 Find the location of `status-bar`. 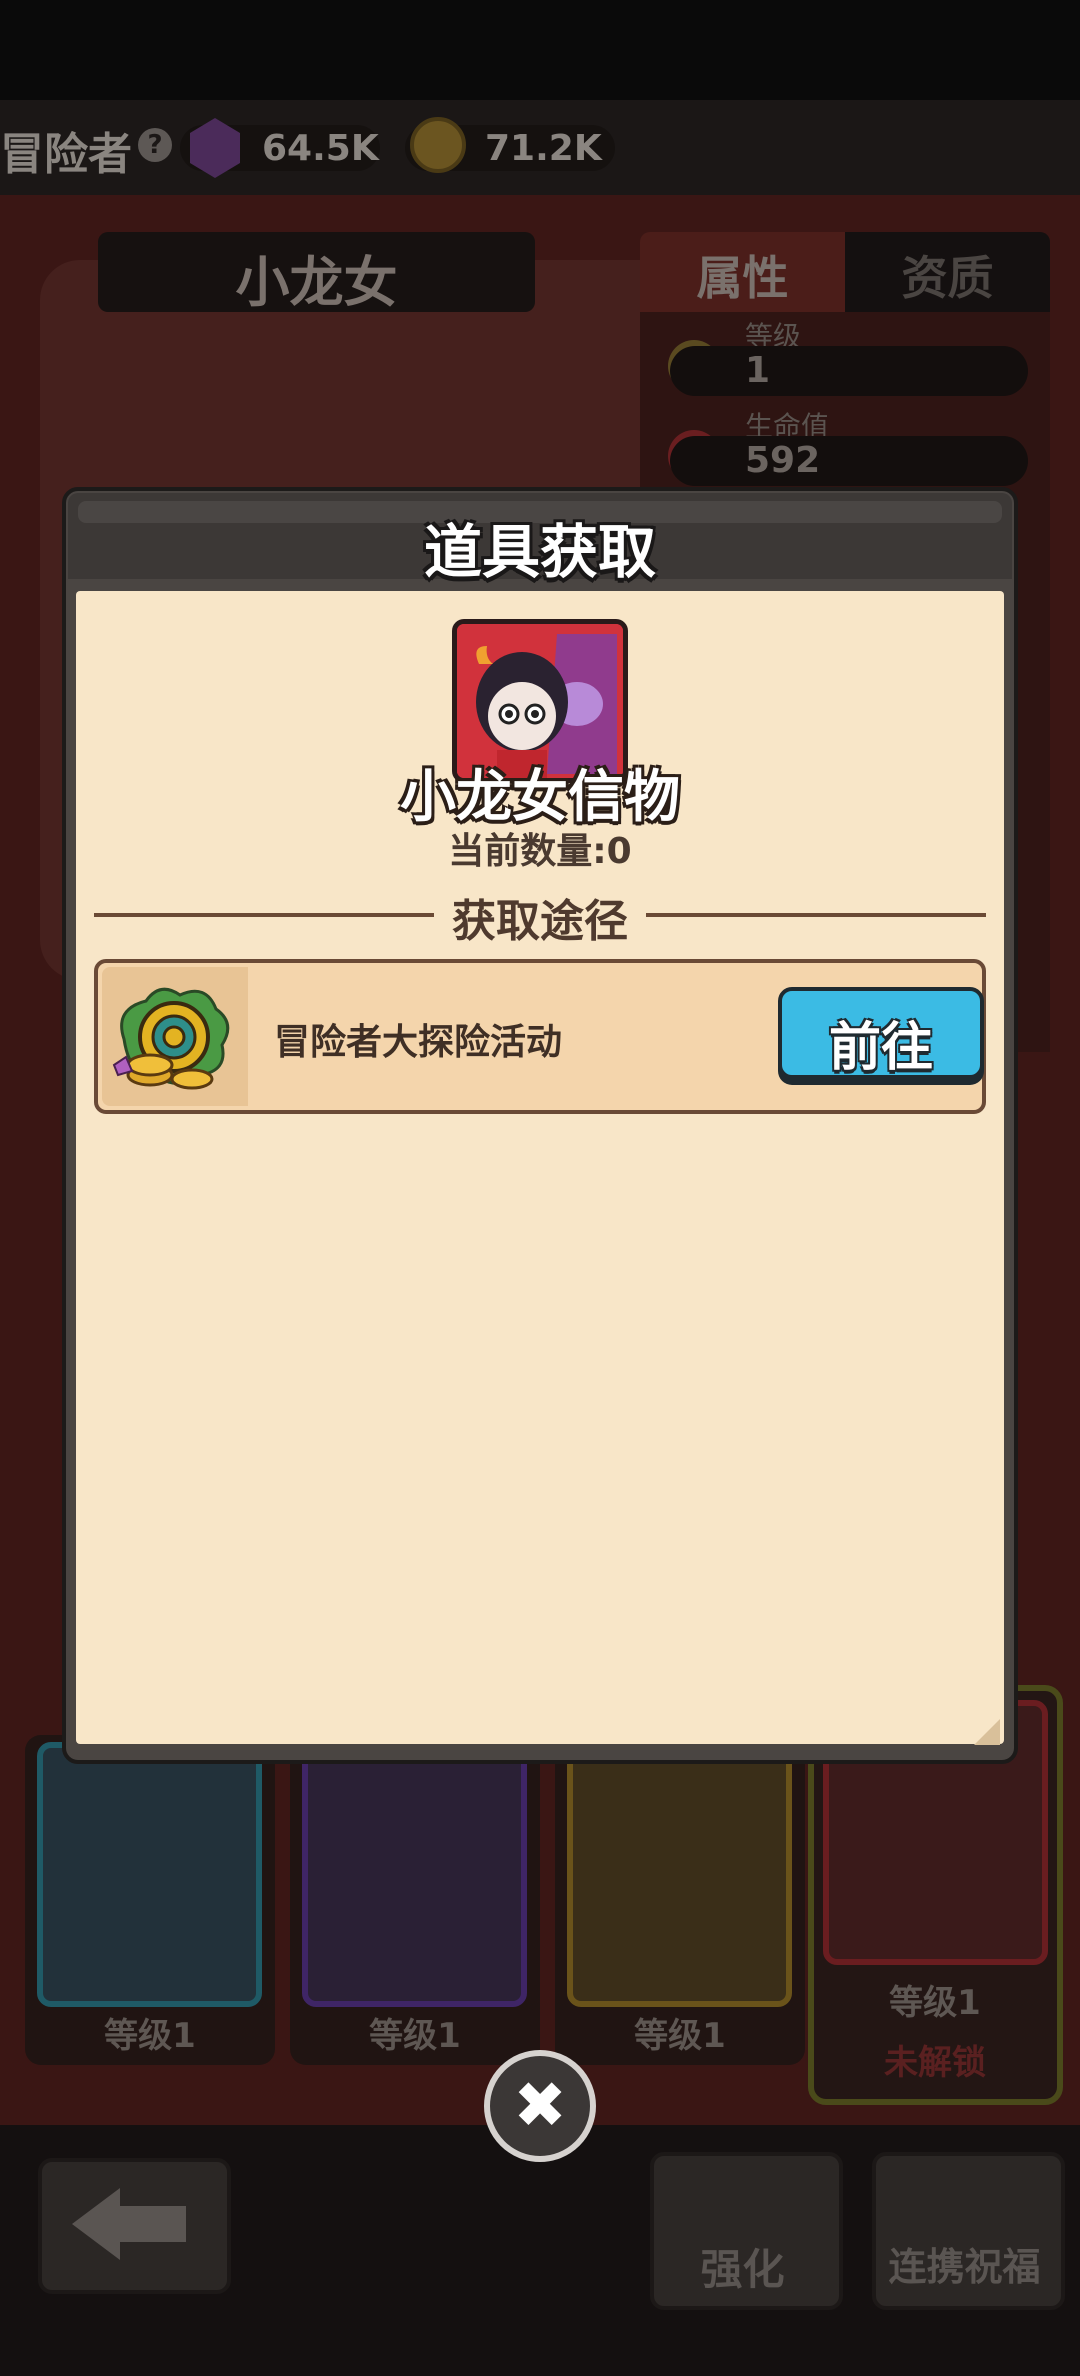

status-bar is located at coordinates (540, 50).